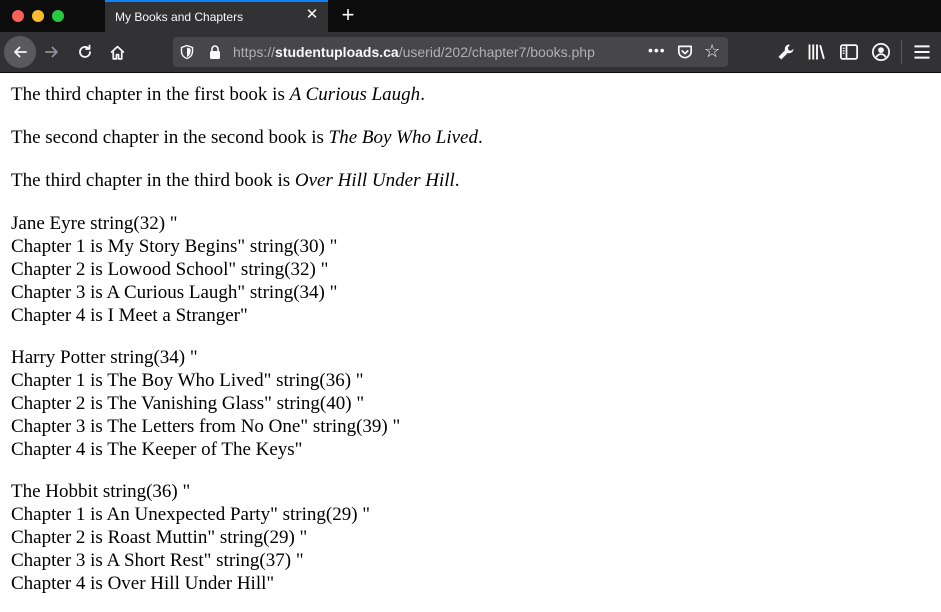 This screenshot has height=612, width=941. Describe the element at coordinates (117, 52) in the screenshot. I see `home-icon` at that location.